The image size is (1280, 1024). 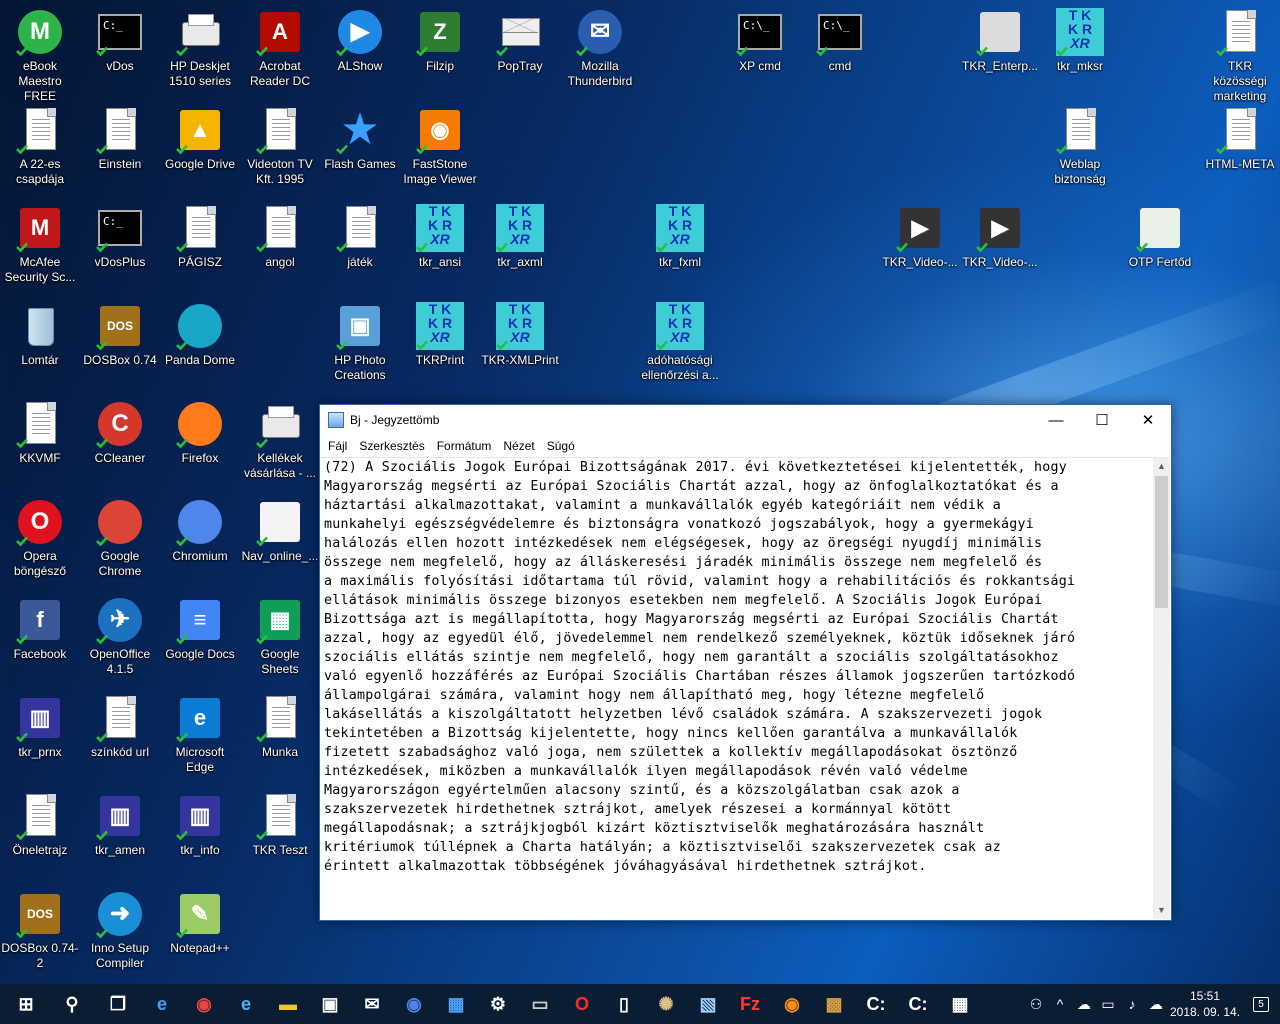 What do you see at coordinates (26, 1004) in the screenshot?
I see `start-button: ⊞` at bounding box center [26, 1004].